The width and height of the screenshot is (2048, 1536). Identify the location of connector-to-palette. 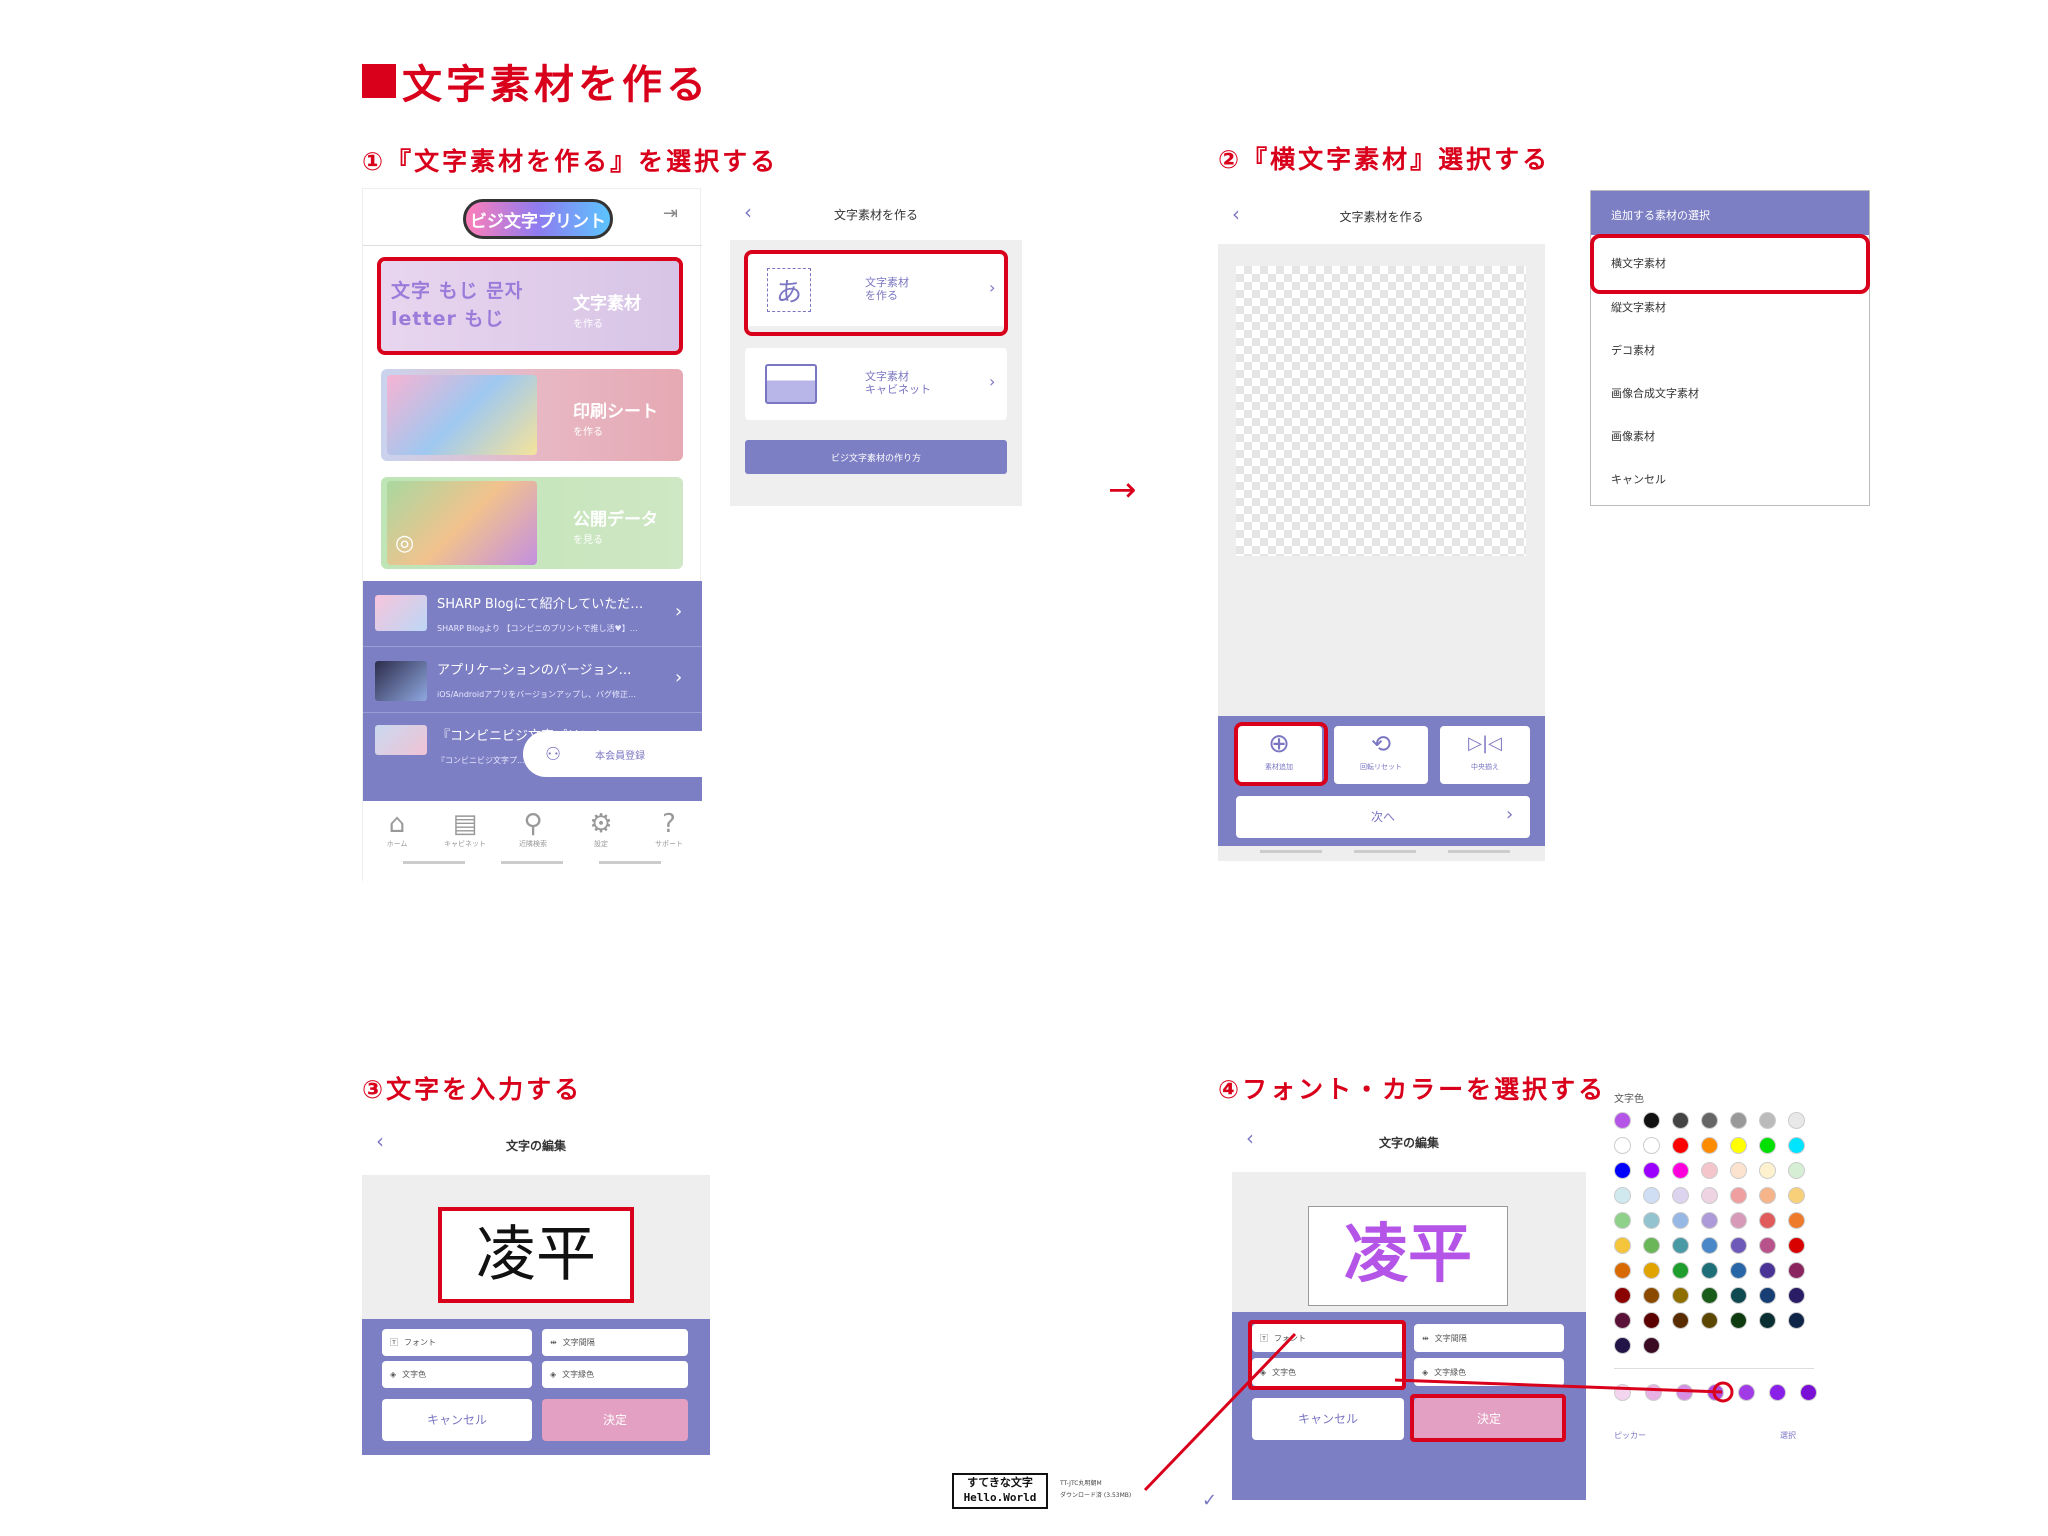
(1558, 1386).